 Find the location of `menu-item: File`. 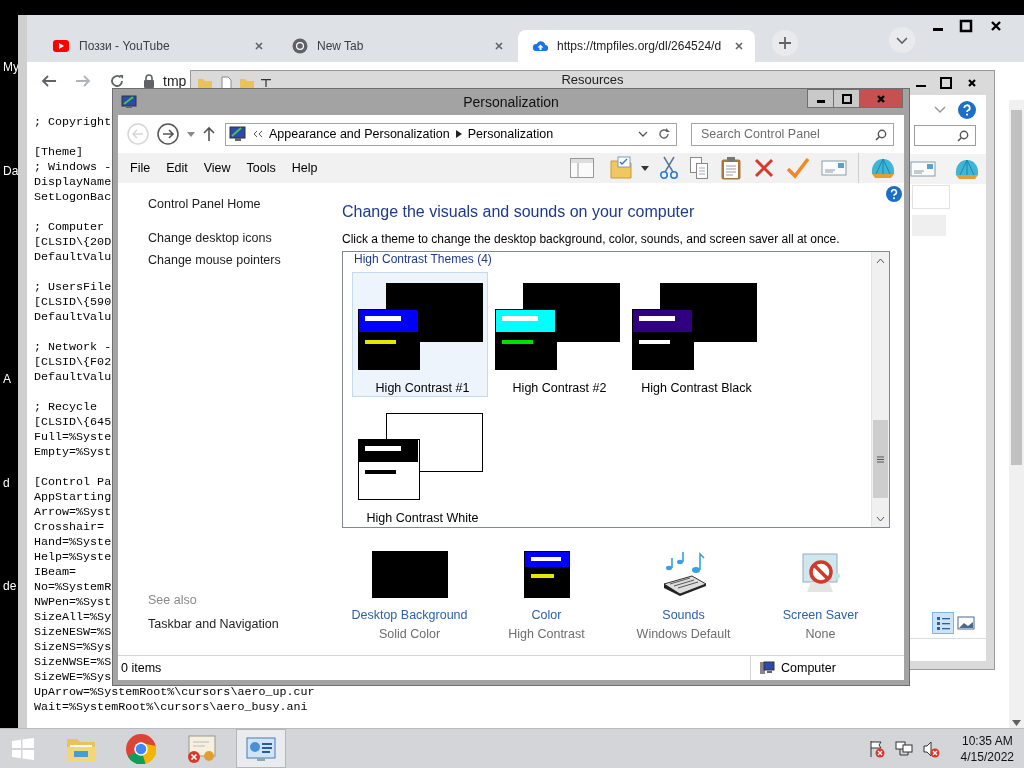

menu-item: File is located at coordinates (140, 168).